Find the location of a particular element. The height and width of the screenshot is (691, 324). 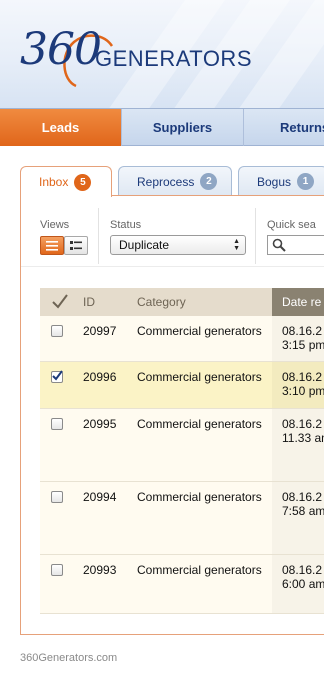

select-all-check-icon is located at coordinates (60, 302).